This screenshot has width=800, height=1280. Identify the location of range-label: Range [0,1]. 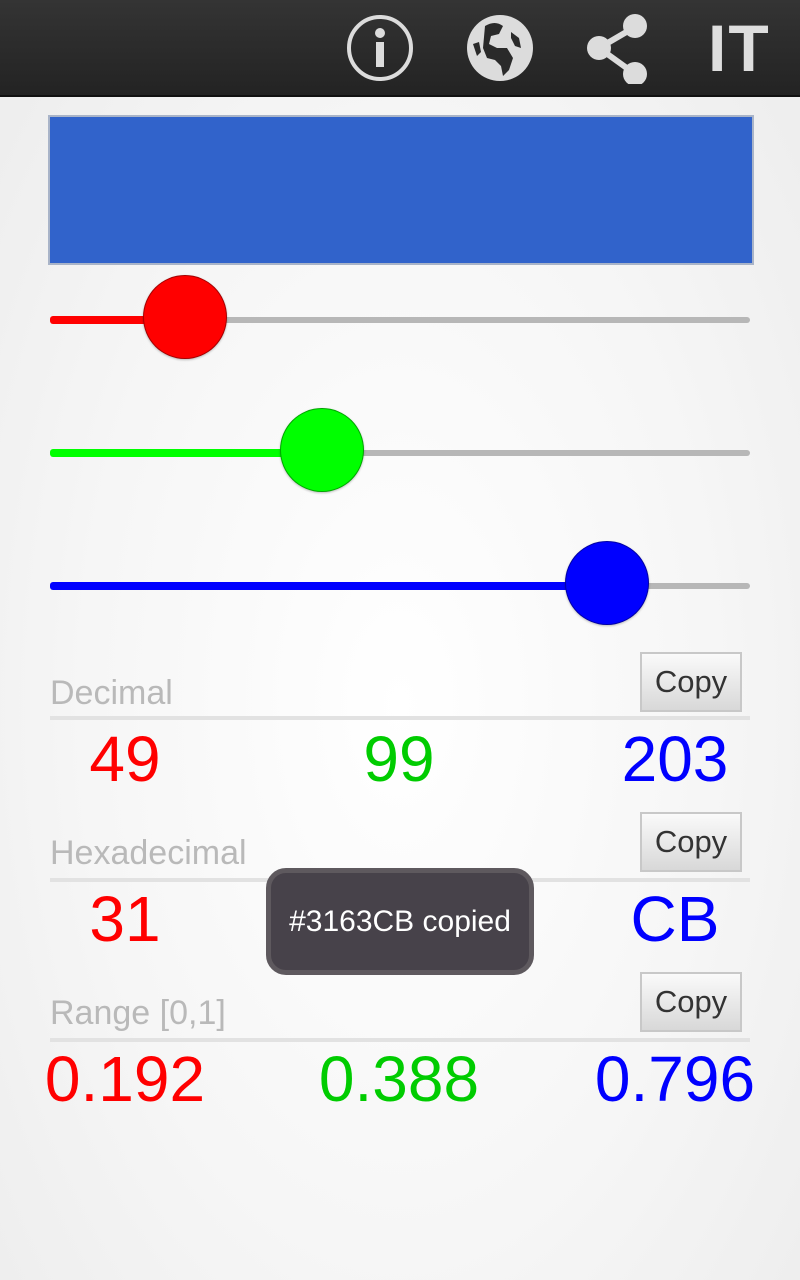
(138, 1013).